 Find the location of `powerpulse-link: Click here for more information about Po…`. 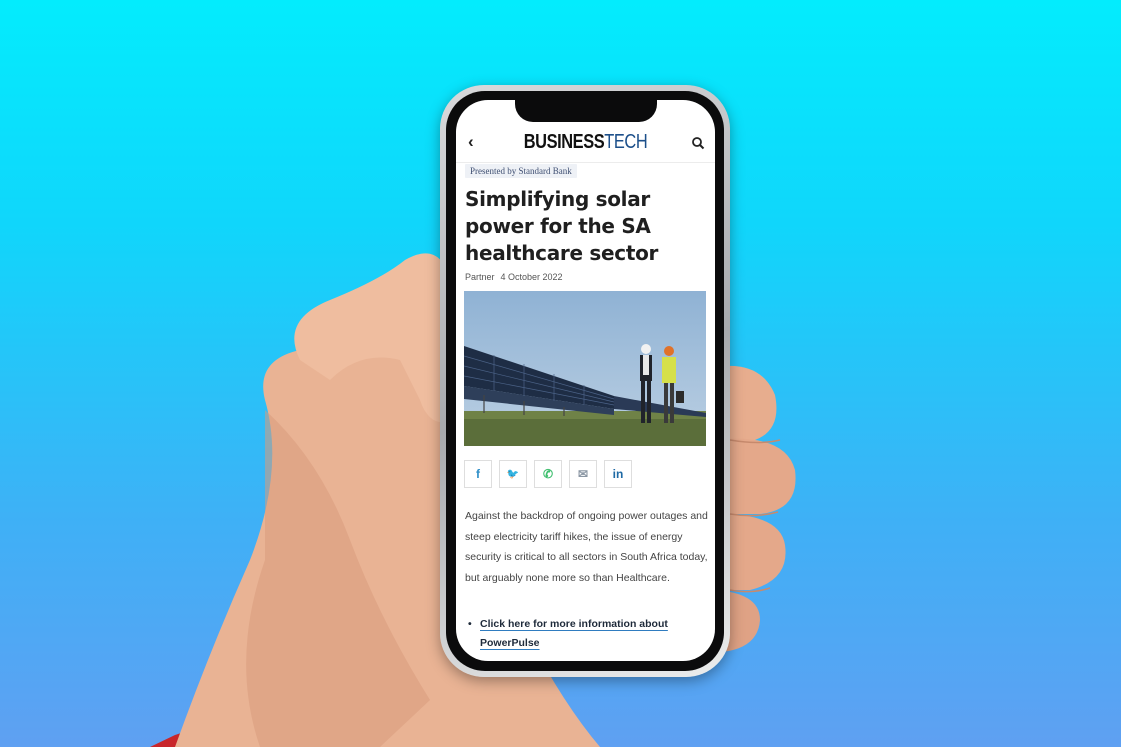

powerpulse-link: Click here for more information about Po… is located at coordinates (574, 633).